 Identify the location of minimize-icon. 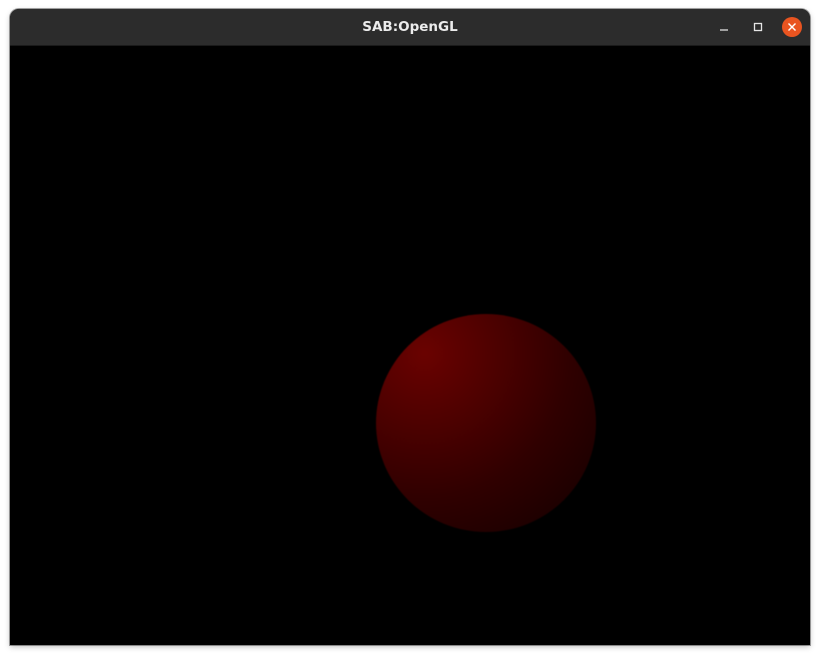
(724, 27).